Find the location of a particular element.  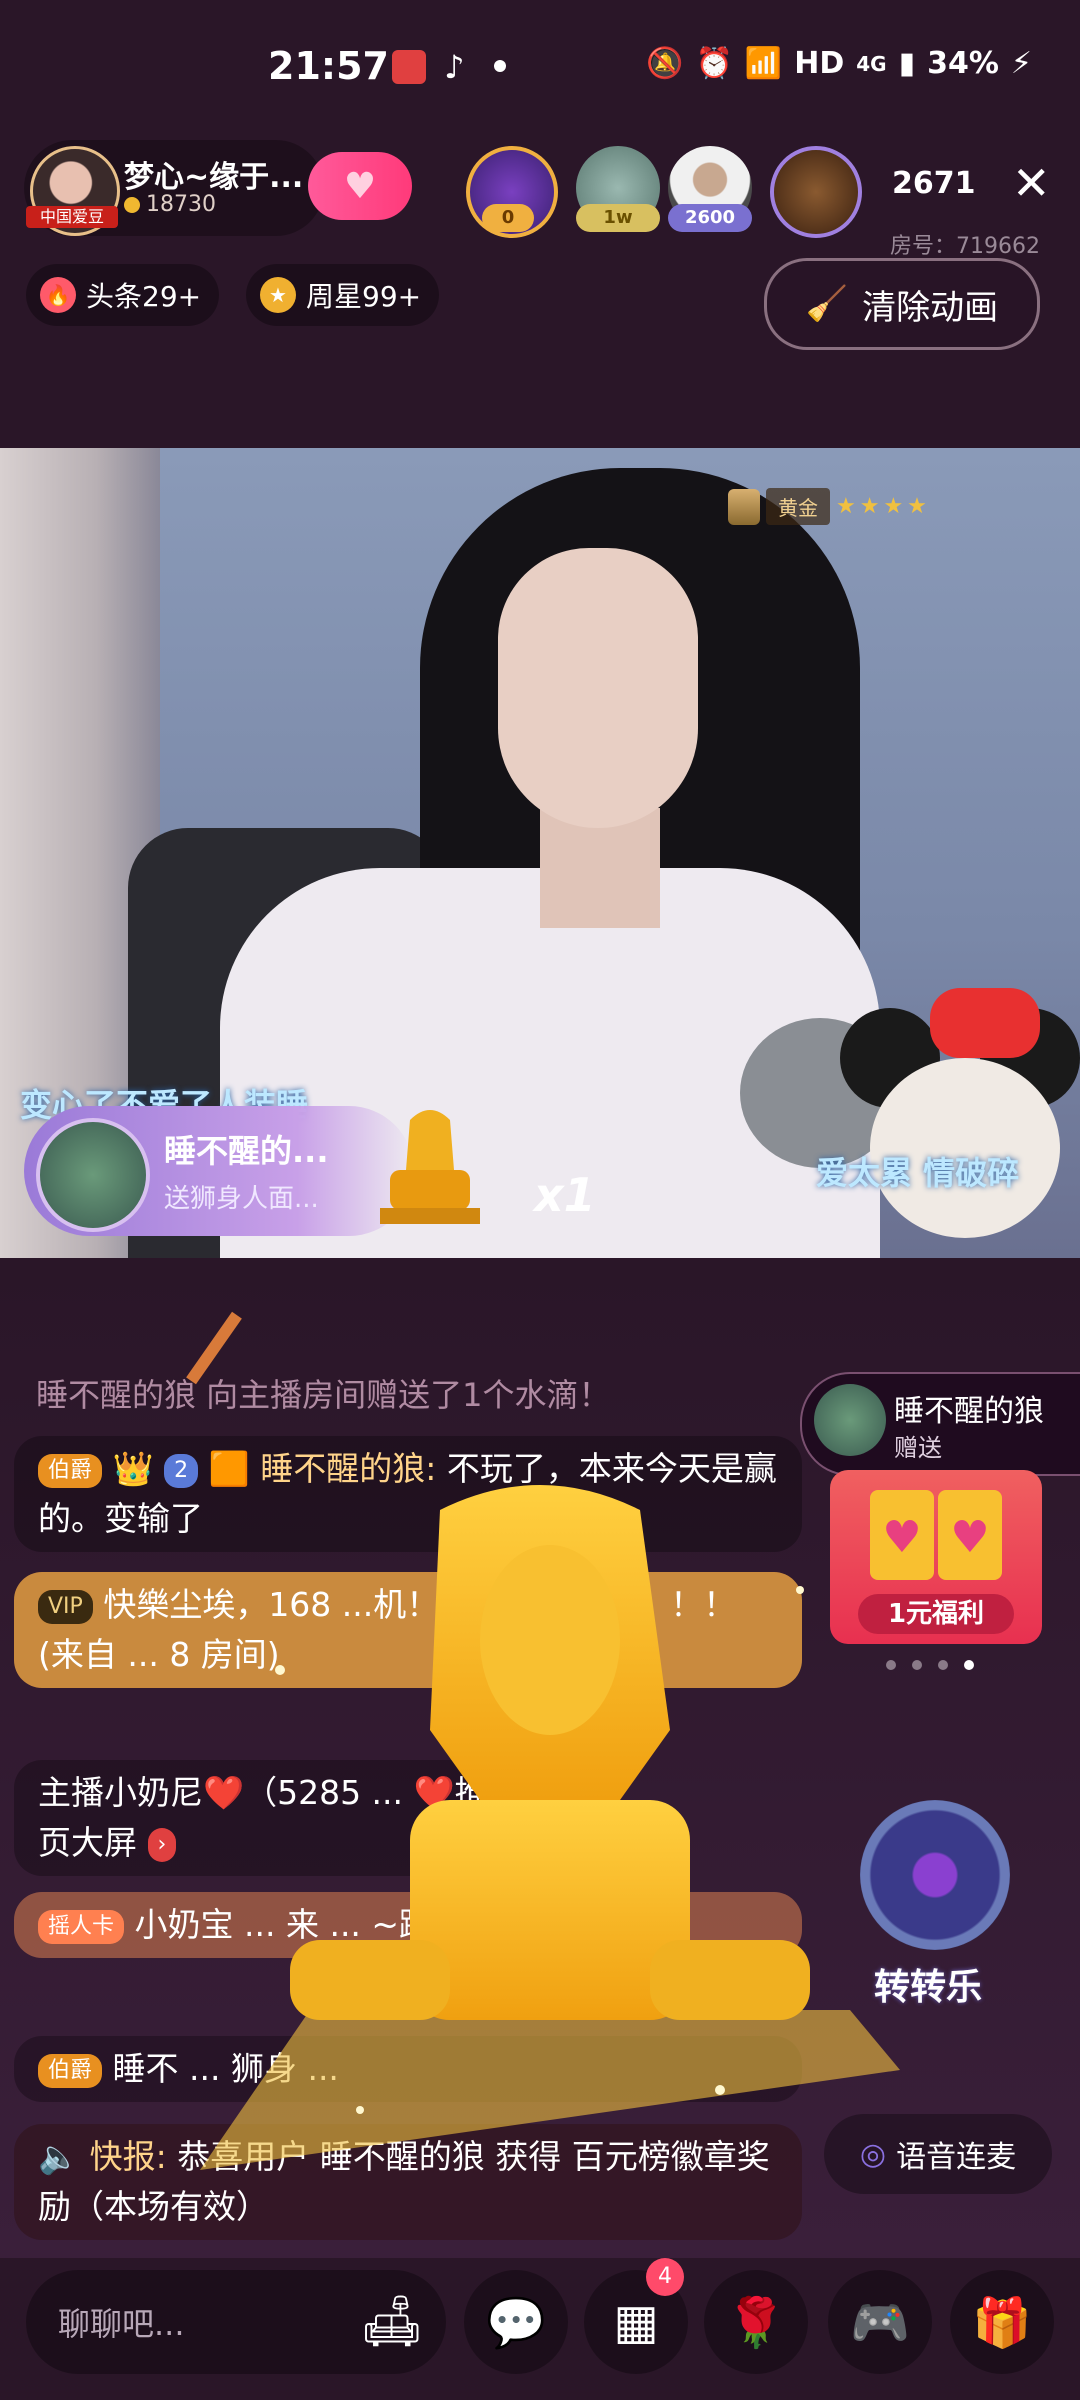

follow-button: ♥ is located at coordinates (360, 186).